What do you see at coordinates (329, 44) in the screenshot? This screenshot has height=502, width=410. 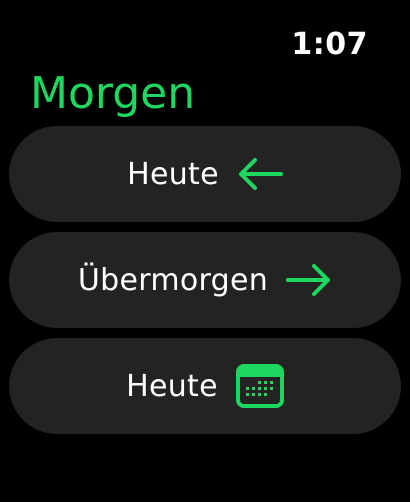 I see `status-time: 1:07` at bounding box center [329, 44].